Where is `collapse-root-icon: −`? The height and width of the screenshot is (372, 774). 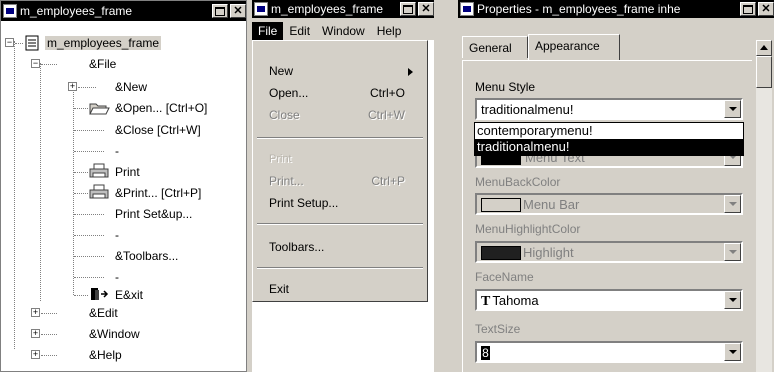 collapse-root-icon: − is located at coordinates (9, 42).